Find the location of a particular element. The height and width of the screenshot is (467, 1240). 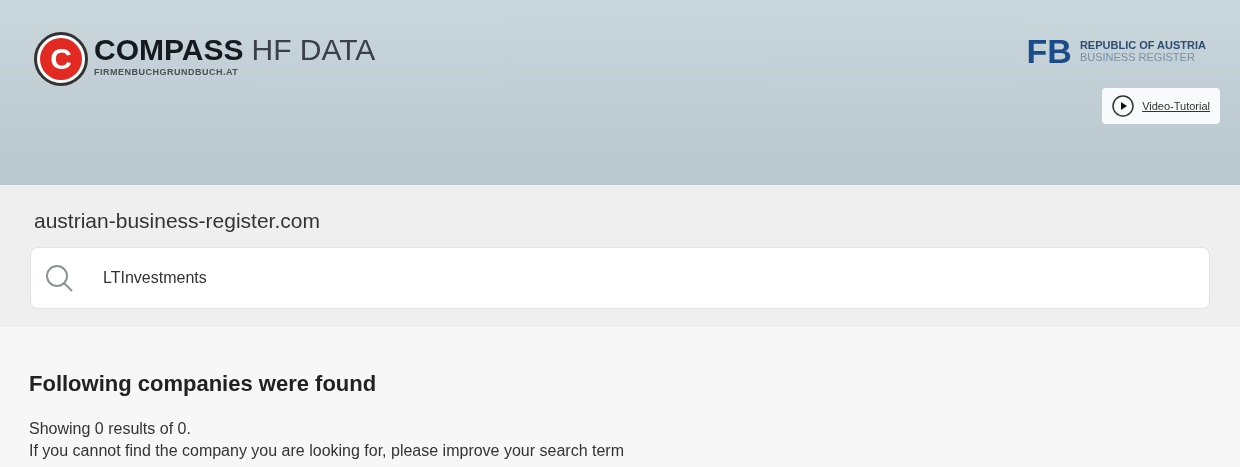

brand-subtitle: FIRMENBUCHGRUNDBUCH.AT is located at coordinates (167, 72).